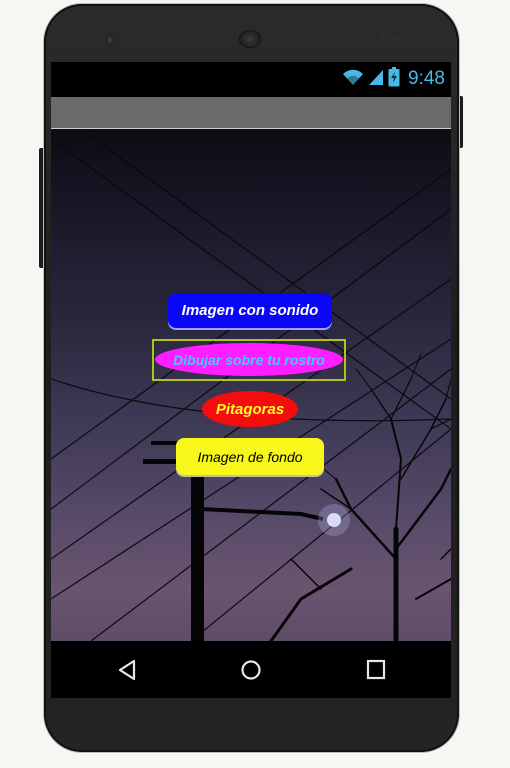 The width and height of the screenshot is (510, 768). Describe the element at coordinates (250, 409) in the screenshot. I see `pitagoras-button: Pitagoras` at that location.